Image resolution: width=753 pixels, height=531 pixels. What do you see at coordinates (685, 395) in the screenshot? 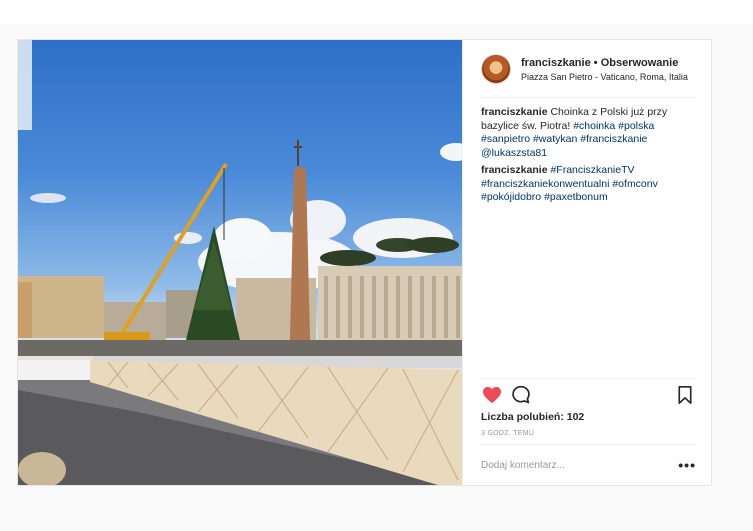
I see `bookmark-icon` at bounding box center [685, 395].